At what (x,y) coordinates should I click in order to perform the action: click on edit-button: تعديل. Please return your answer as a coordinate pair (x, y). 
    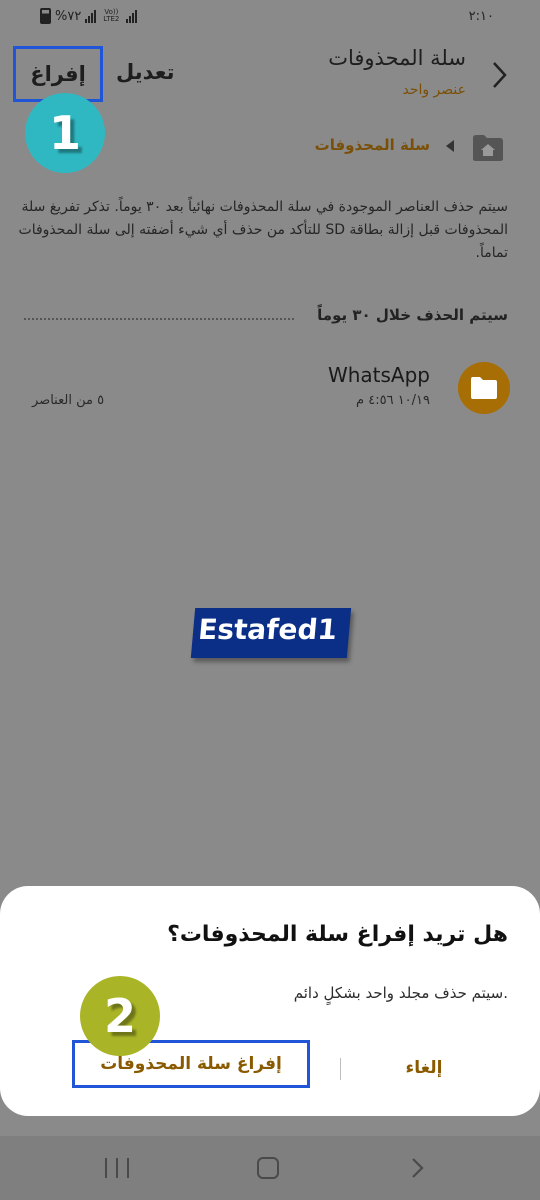
    Looking at the image, I should click on (145, 72).